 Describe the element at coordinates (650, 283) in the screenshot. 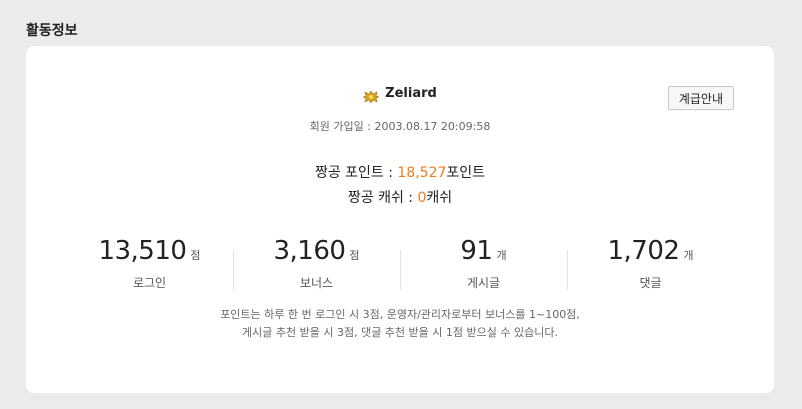

I see `stat-comments-label: 댓글` at that location.